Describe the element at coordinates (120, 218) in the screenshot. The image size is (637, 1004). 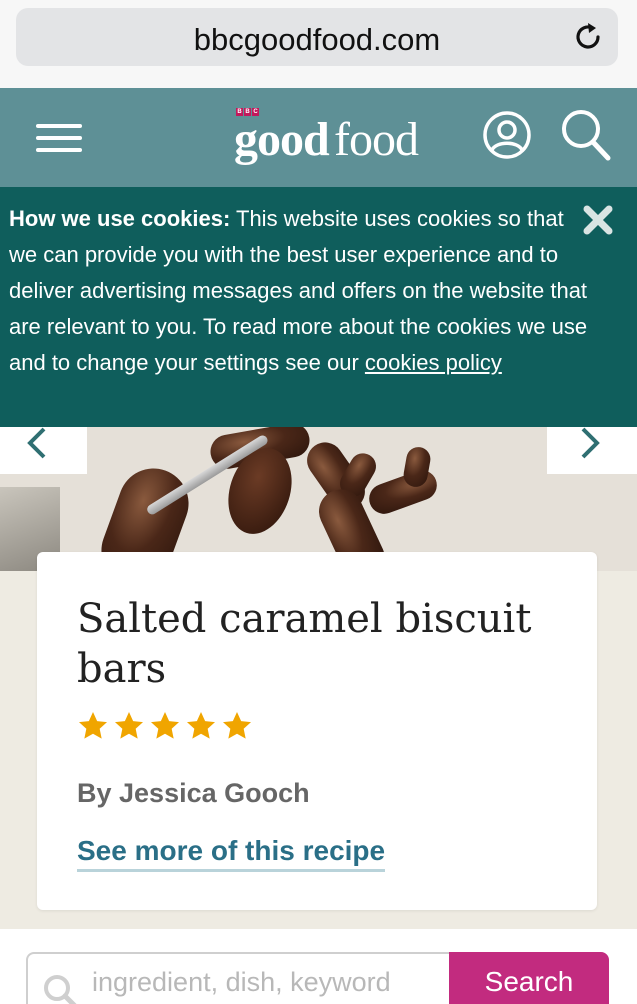
I see `cookie-heading: How we use cookies:` at that location.